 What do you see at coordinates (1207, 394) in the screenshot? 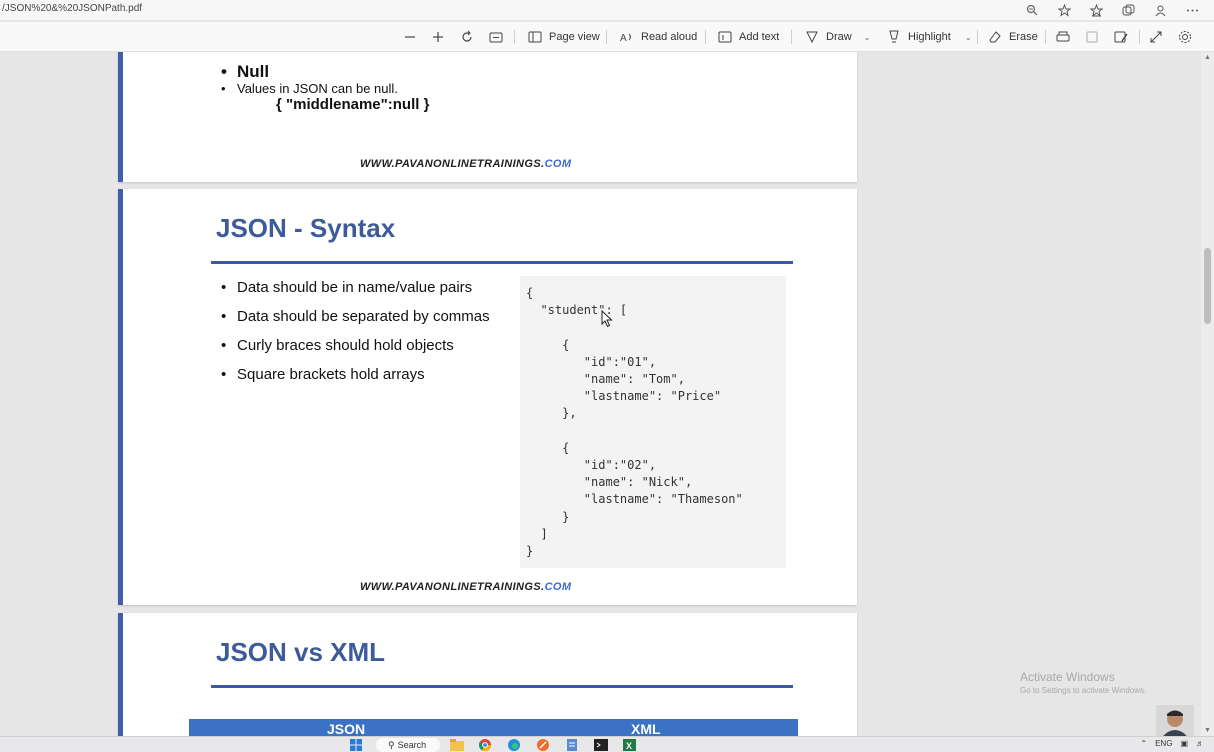
I see `vertical-scrollbar: ▲ ▼` at bounding box center [1207, 394].